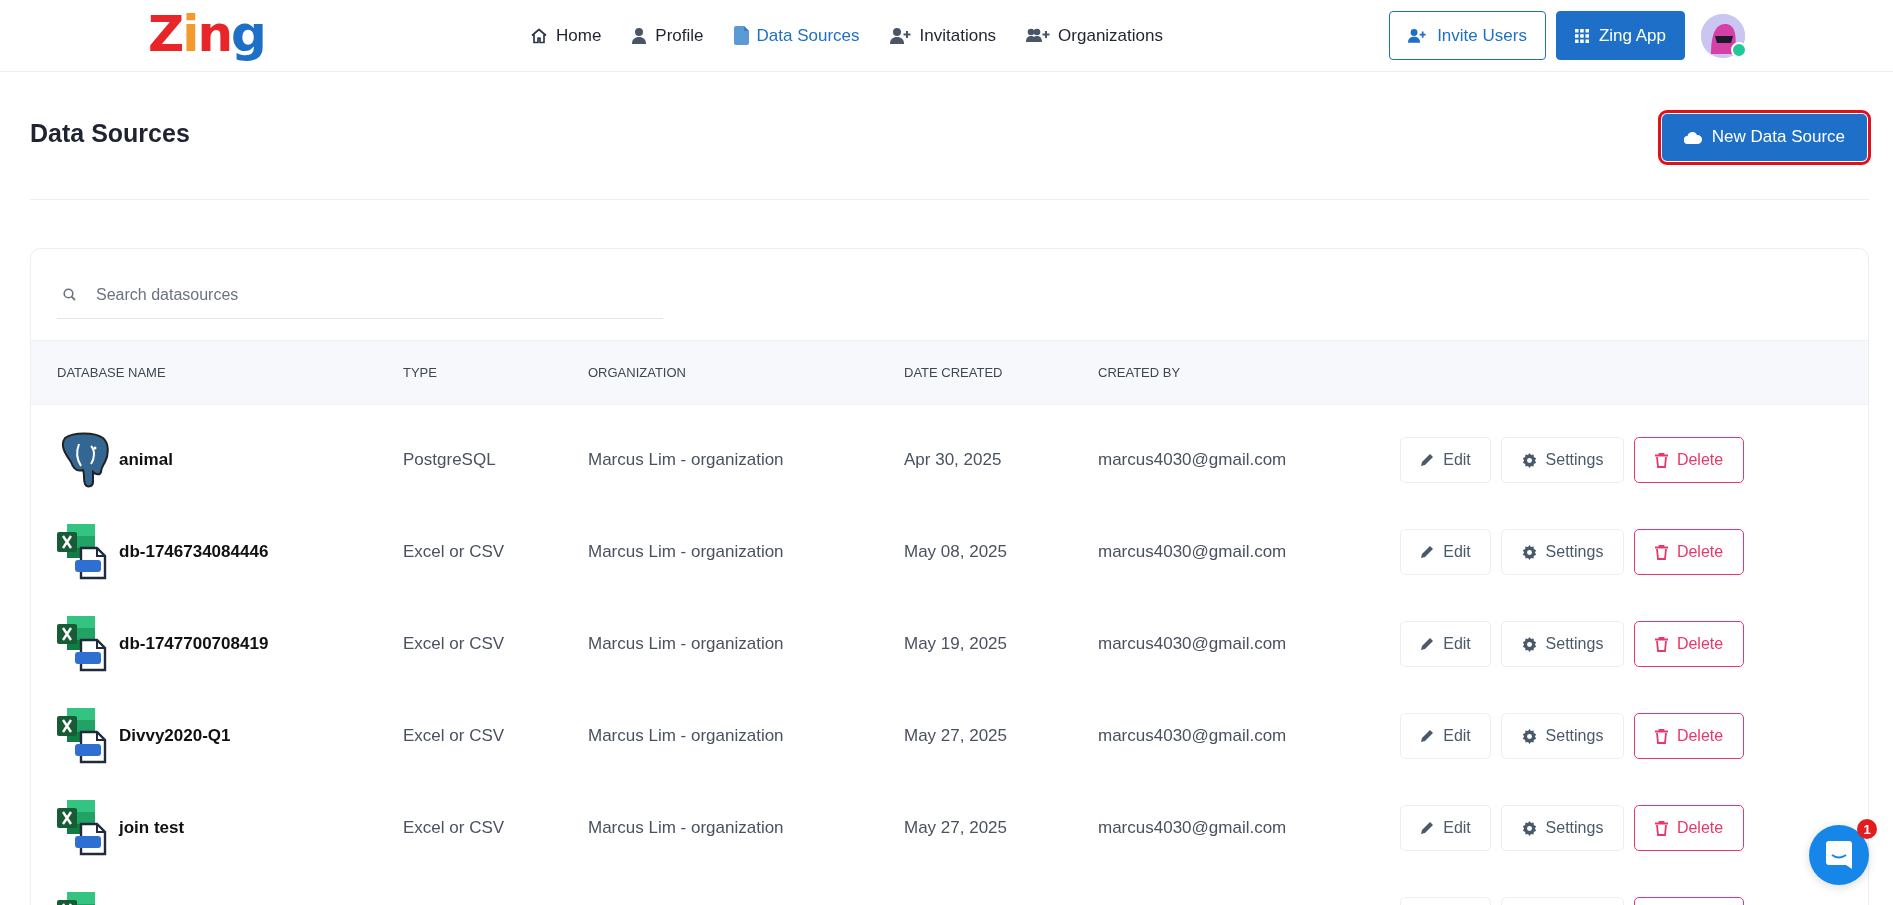 Image resolution: width=1893 pixels, height=905 pixels. Describe the element at coordinates (152, 828) in the screenshot. I see `database-name: join test` at that location.